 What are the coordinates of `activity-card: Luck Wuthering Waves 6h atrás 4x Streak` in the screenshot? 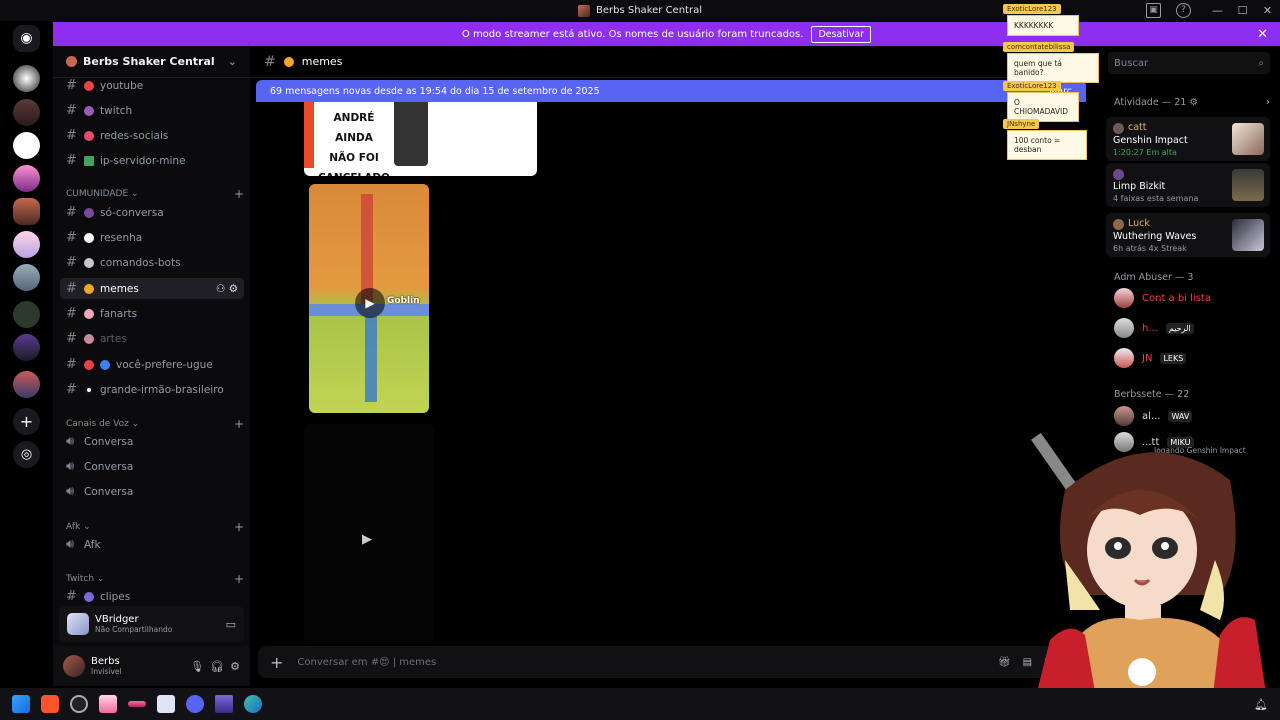 It's located at (1188, 235).